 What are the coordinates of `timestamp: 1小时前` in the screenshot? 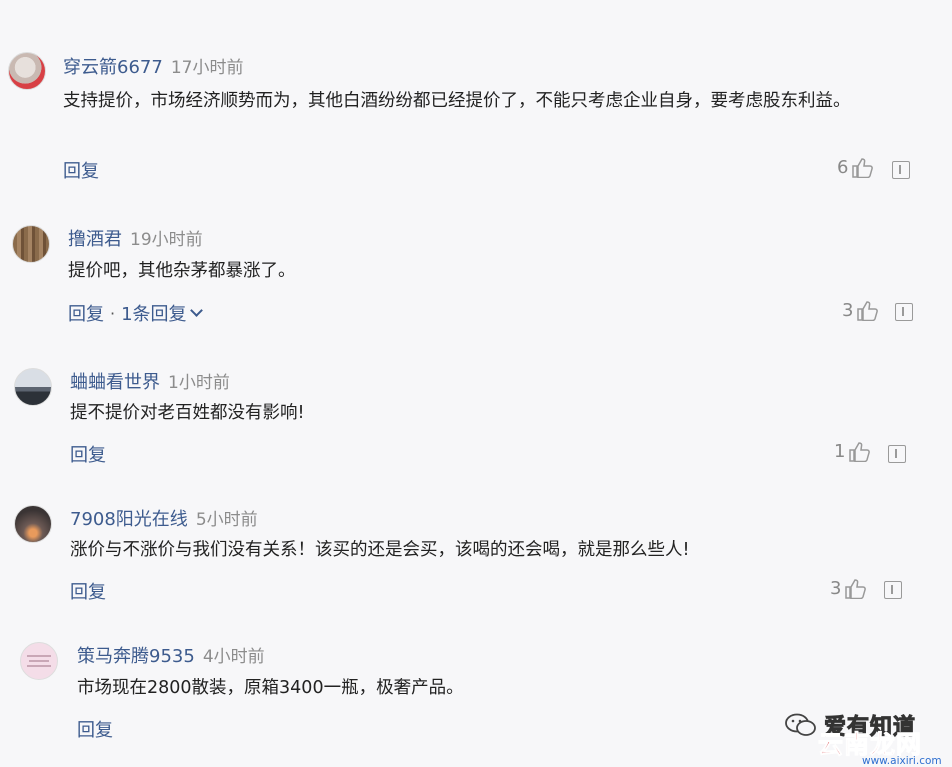 It's located at (199, 383).